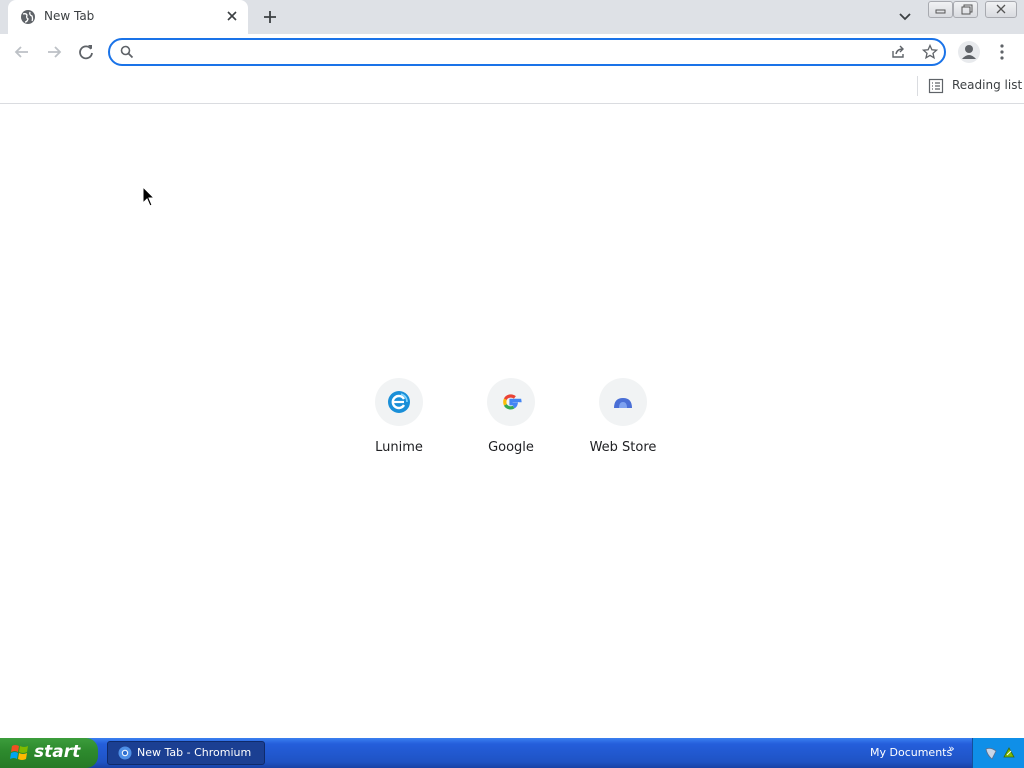  I want to click on shortcut-web-store: Web Store, so click(623, 419).